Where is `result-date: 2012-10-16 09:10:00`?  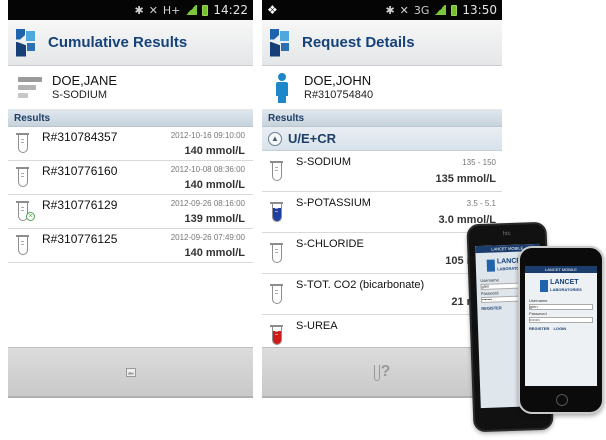 result-date: 2012-10-16 09:10:00 is located at coordinates (207, 135).